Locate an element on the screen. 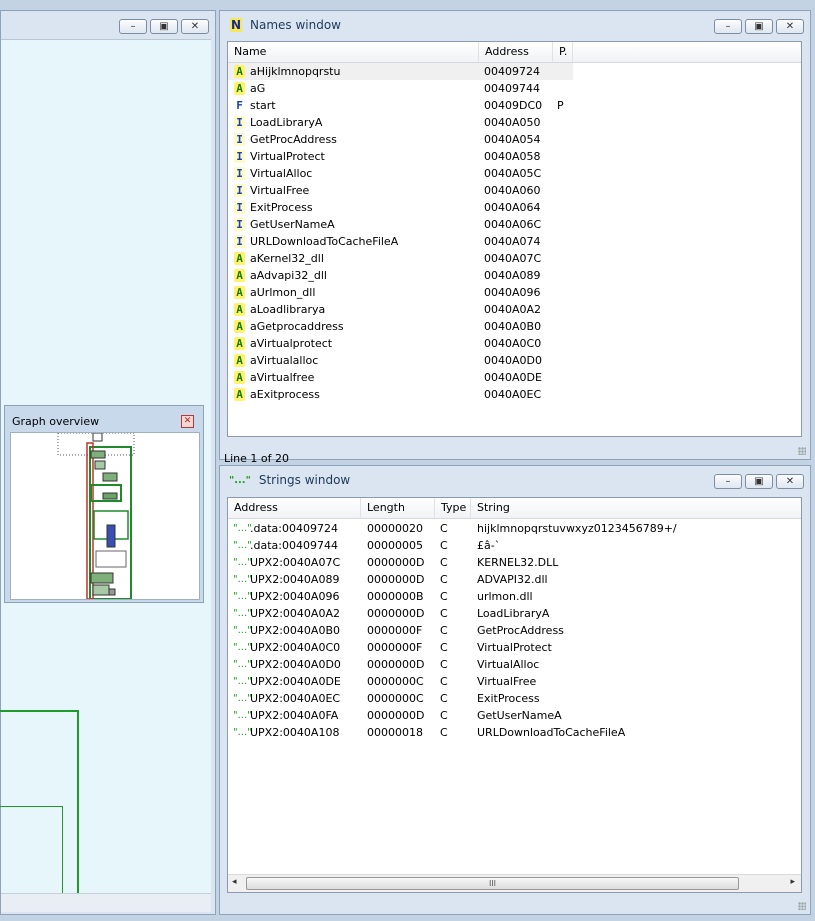  scroll-right-icon: ▸ is located at coordinates (792, 882).